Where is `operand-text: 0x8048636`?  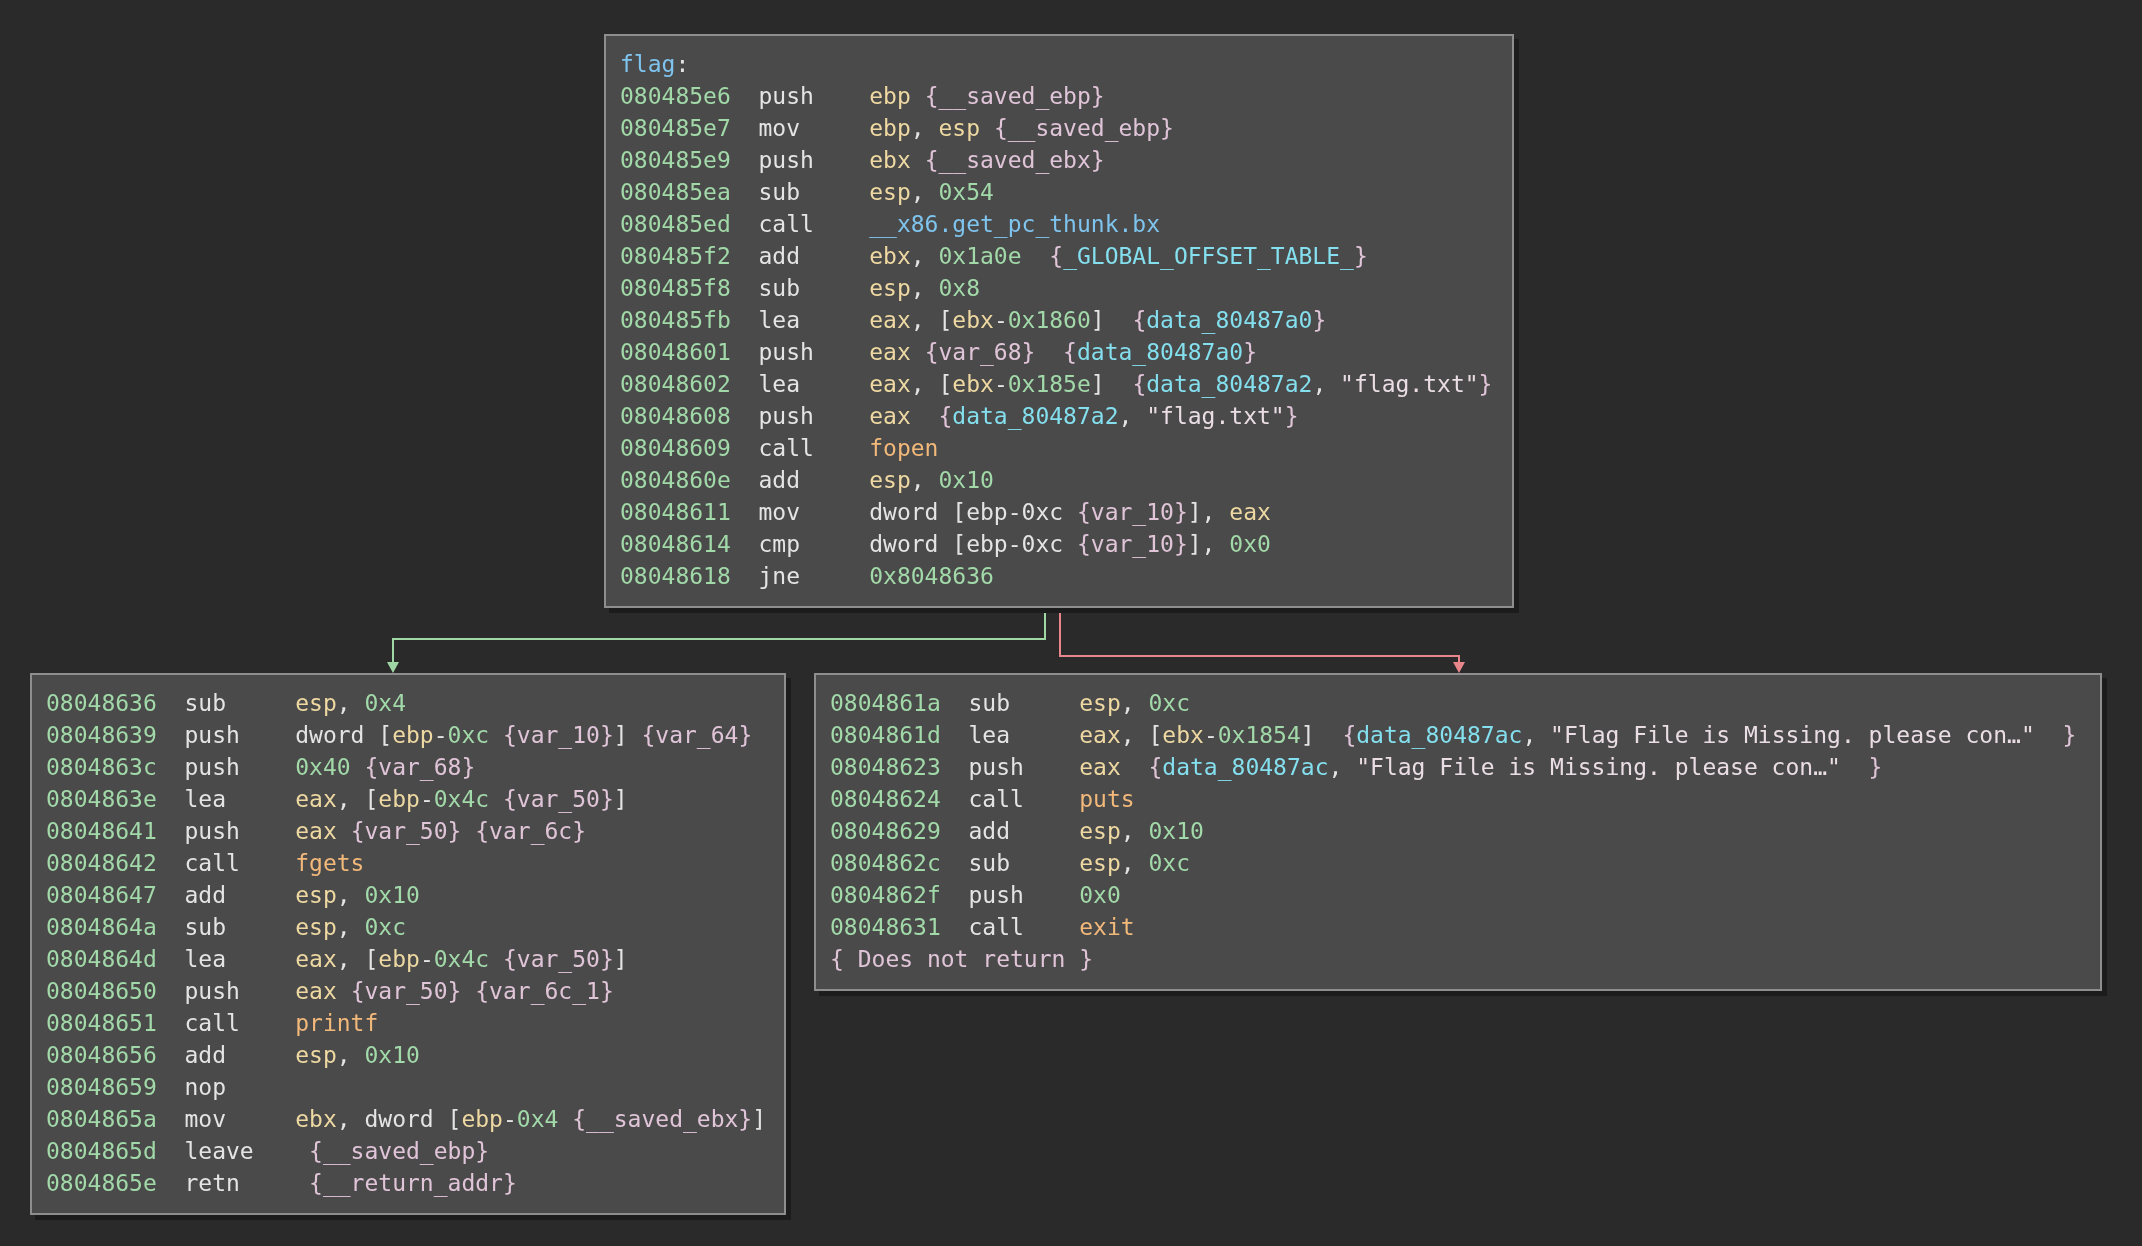
operand-text: 0x8048636 is located at coordinates (931, 576).